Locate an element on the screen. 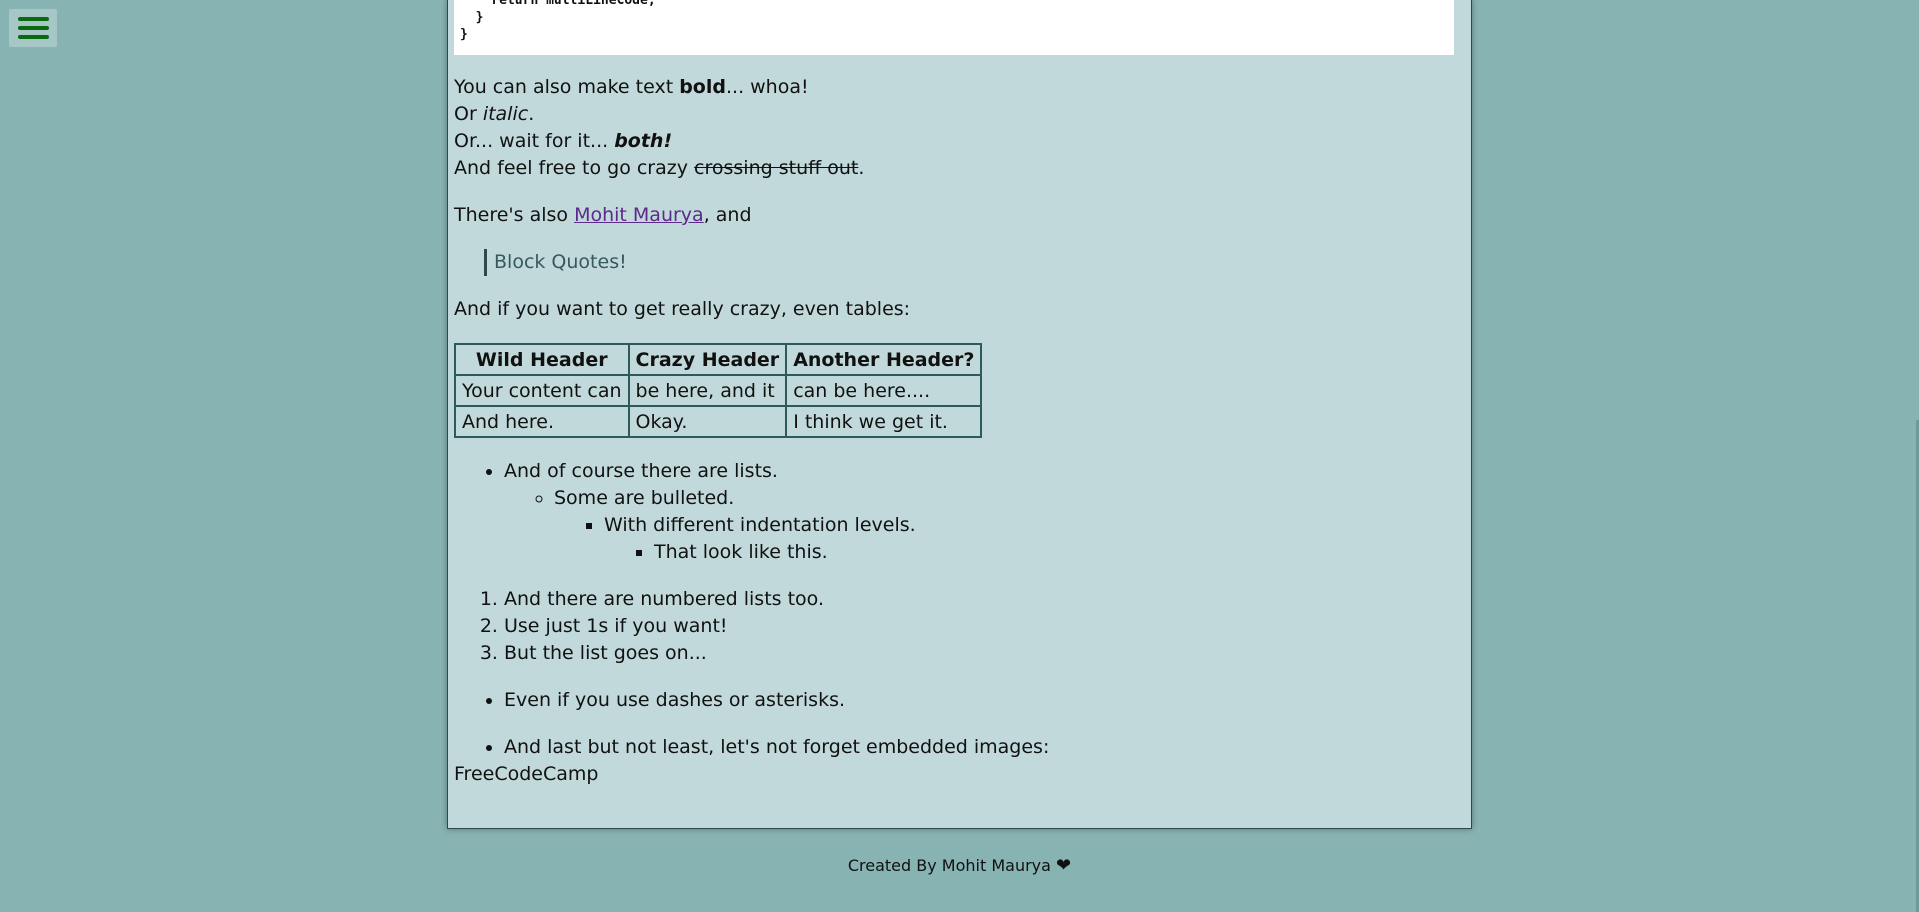 Image resolution: width=1919 pixels, height=912 pixels. nested-list: That look like this. is located at coordinates (1029, 552).